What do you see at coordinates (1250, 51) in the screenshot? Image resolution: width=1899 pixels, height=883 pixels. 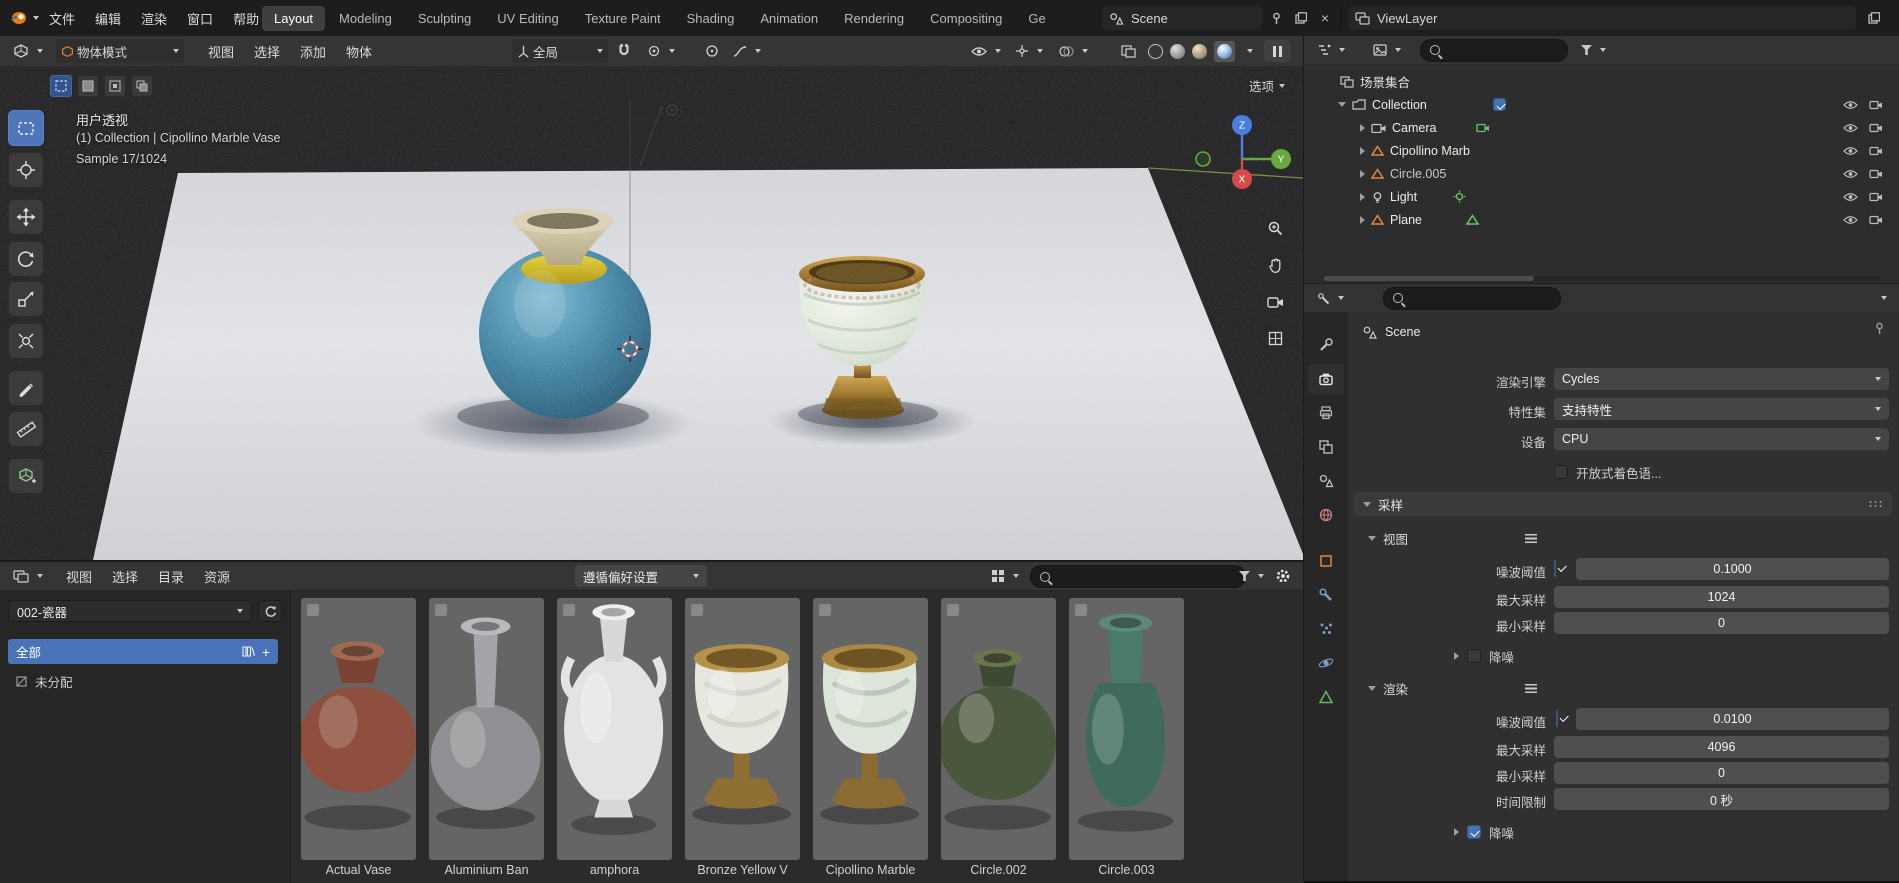 I see `shading-dropdown-caret-icon` at bounding box center [1250, 51].